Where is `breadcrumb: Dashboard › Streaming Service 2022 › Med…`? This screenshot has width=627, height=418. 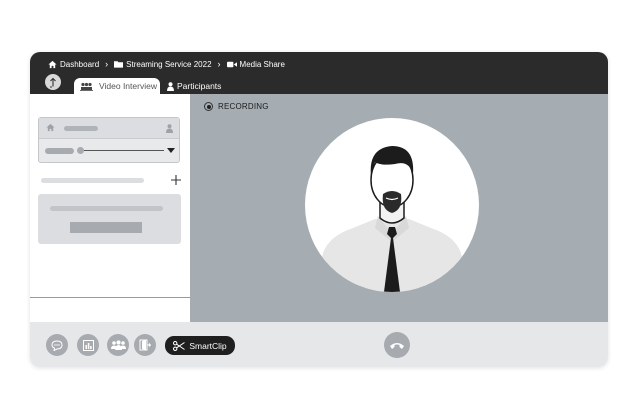
breadcrumb: Dashboard › Streaming Service 2022 › Med… is located at coordinates (166, 64).